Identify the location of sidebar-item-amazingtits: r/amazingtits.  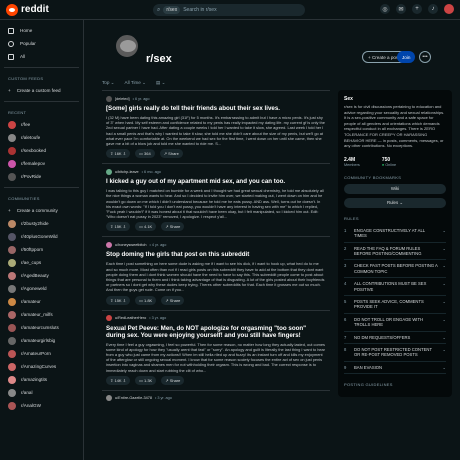
(41, 379).